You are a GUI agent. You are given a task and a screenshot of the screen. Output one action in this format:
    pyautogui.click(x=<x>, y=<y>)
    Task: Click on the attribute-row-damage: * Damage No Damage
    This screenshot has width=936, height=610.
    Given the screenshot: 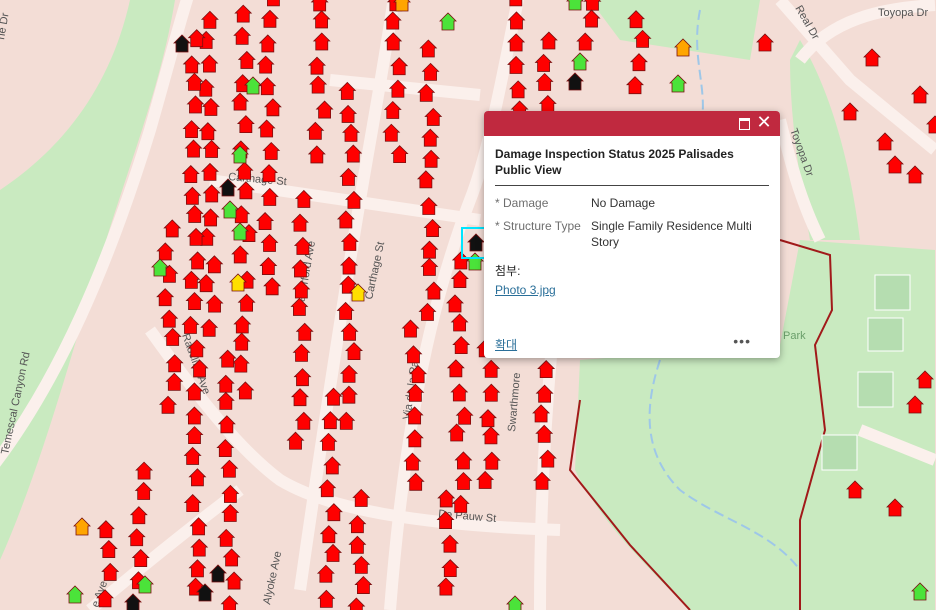 What is the action you would take?
    pyautogui.click(x=632, y=203)
    